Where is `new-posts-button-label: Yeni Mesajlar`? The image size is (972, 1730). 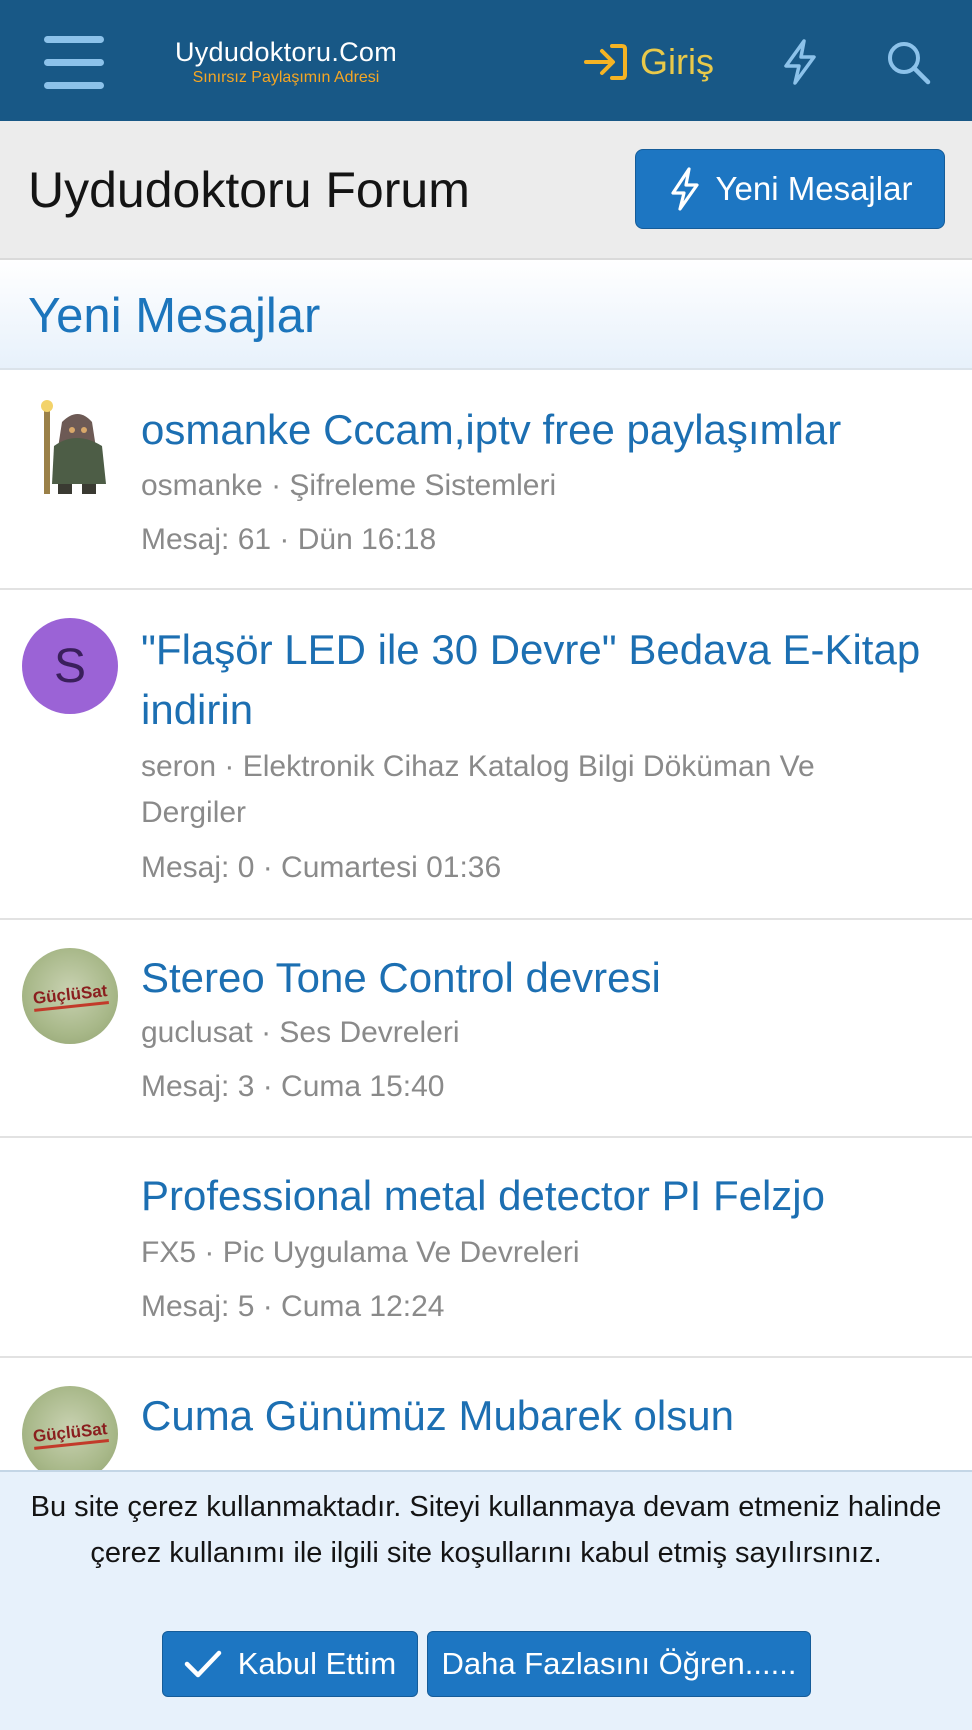 new-posts-button-label: Yeni Mesajlar is located at coordinates (814, 188).